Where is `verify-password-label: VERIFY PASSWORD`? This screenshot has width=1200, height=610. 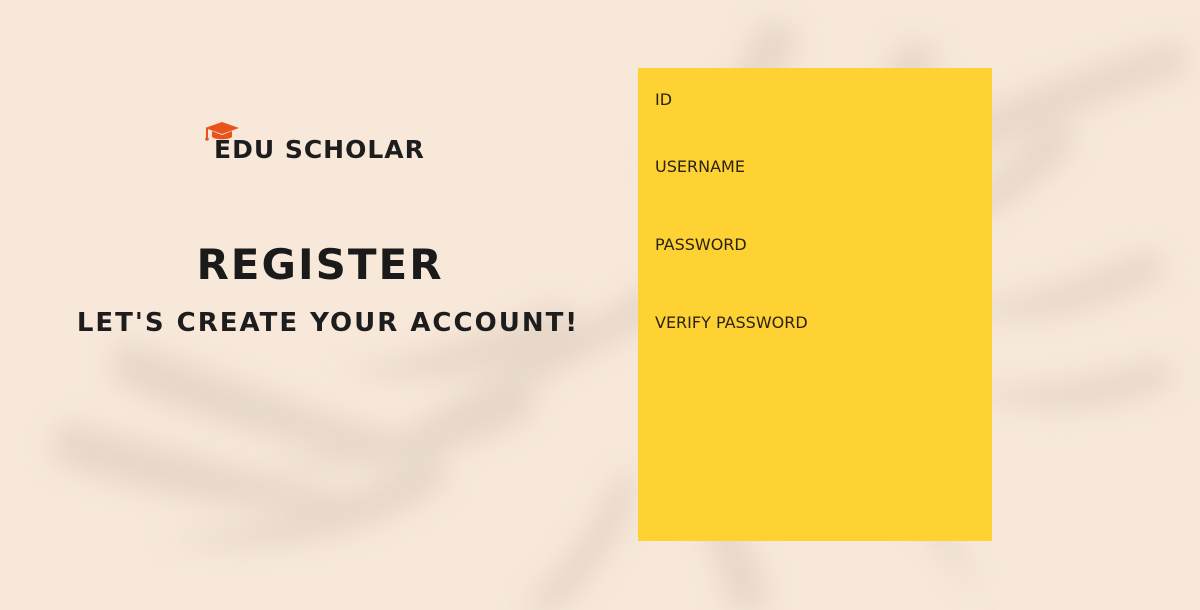
verify-password-label: VERIFY PASSWORD is located at coordinates (731, 322).